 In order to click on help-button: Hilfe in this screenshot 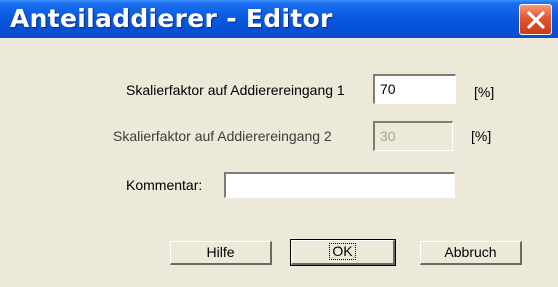, I will do `click(221, 253)`.